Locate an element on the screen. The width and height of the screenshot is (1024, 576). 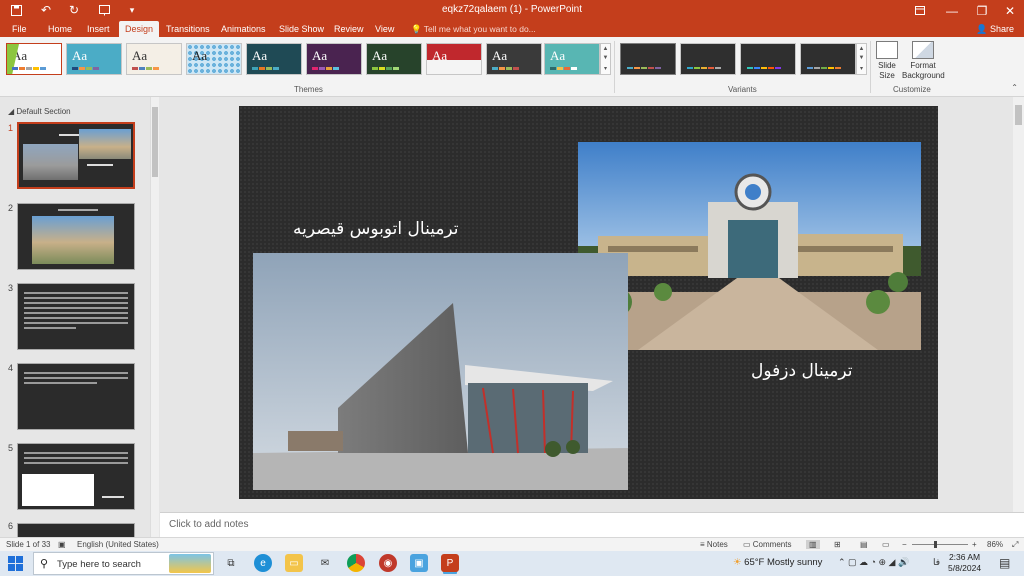
theme-office: Aa is located at coordinates (34, 59).